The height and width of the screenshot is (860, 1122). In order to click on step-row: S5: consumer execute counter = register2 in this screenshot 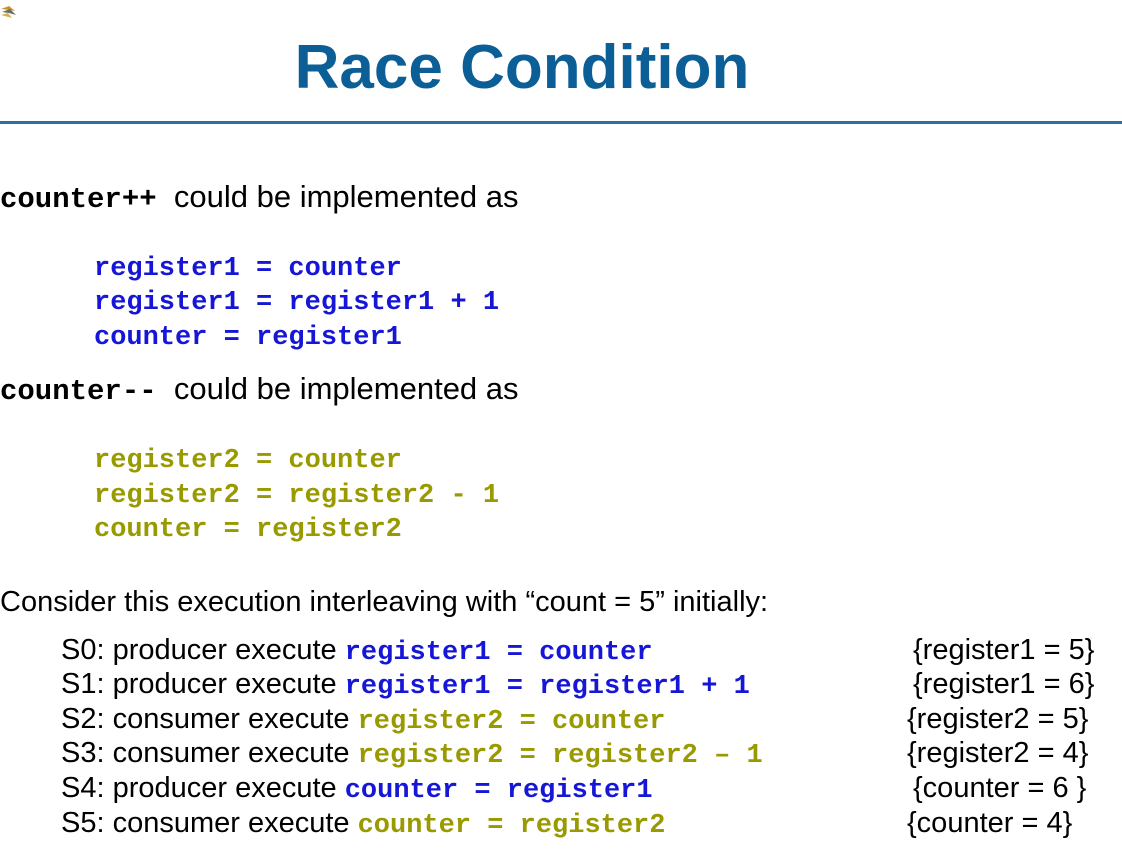, I will do `click(363, 824)`.